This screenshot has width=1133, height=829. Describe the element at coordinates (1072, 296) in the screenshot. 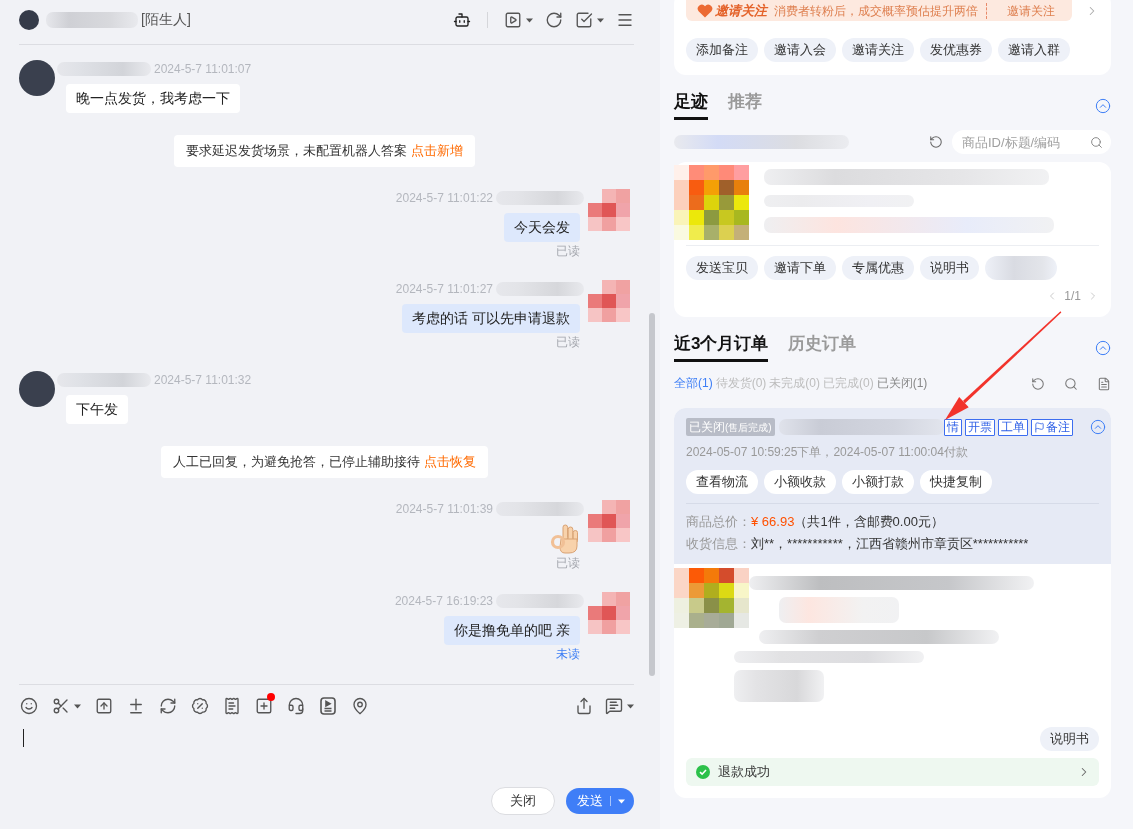

I see `page-indicator: 1/1` at that location.